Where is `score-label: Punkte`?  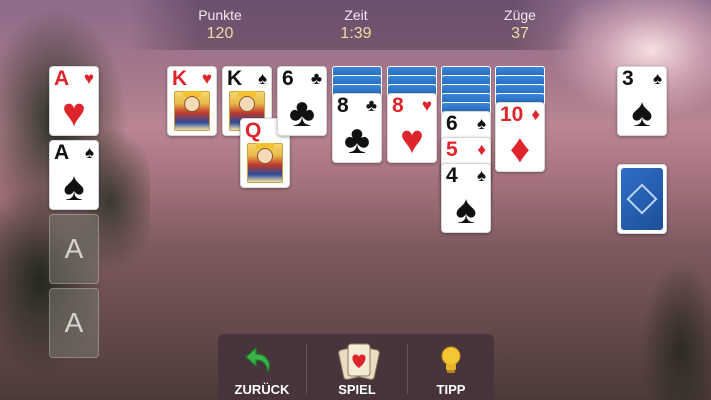
score-label: Punkte is located at coordinates (220, 15).